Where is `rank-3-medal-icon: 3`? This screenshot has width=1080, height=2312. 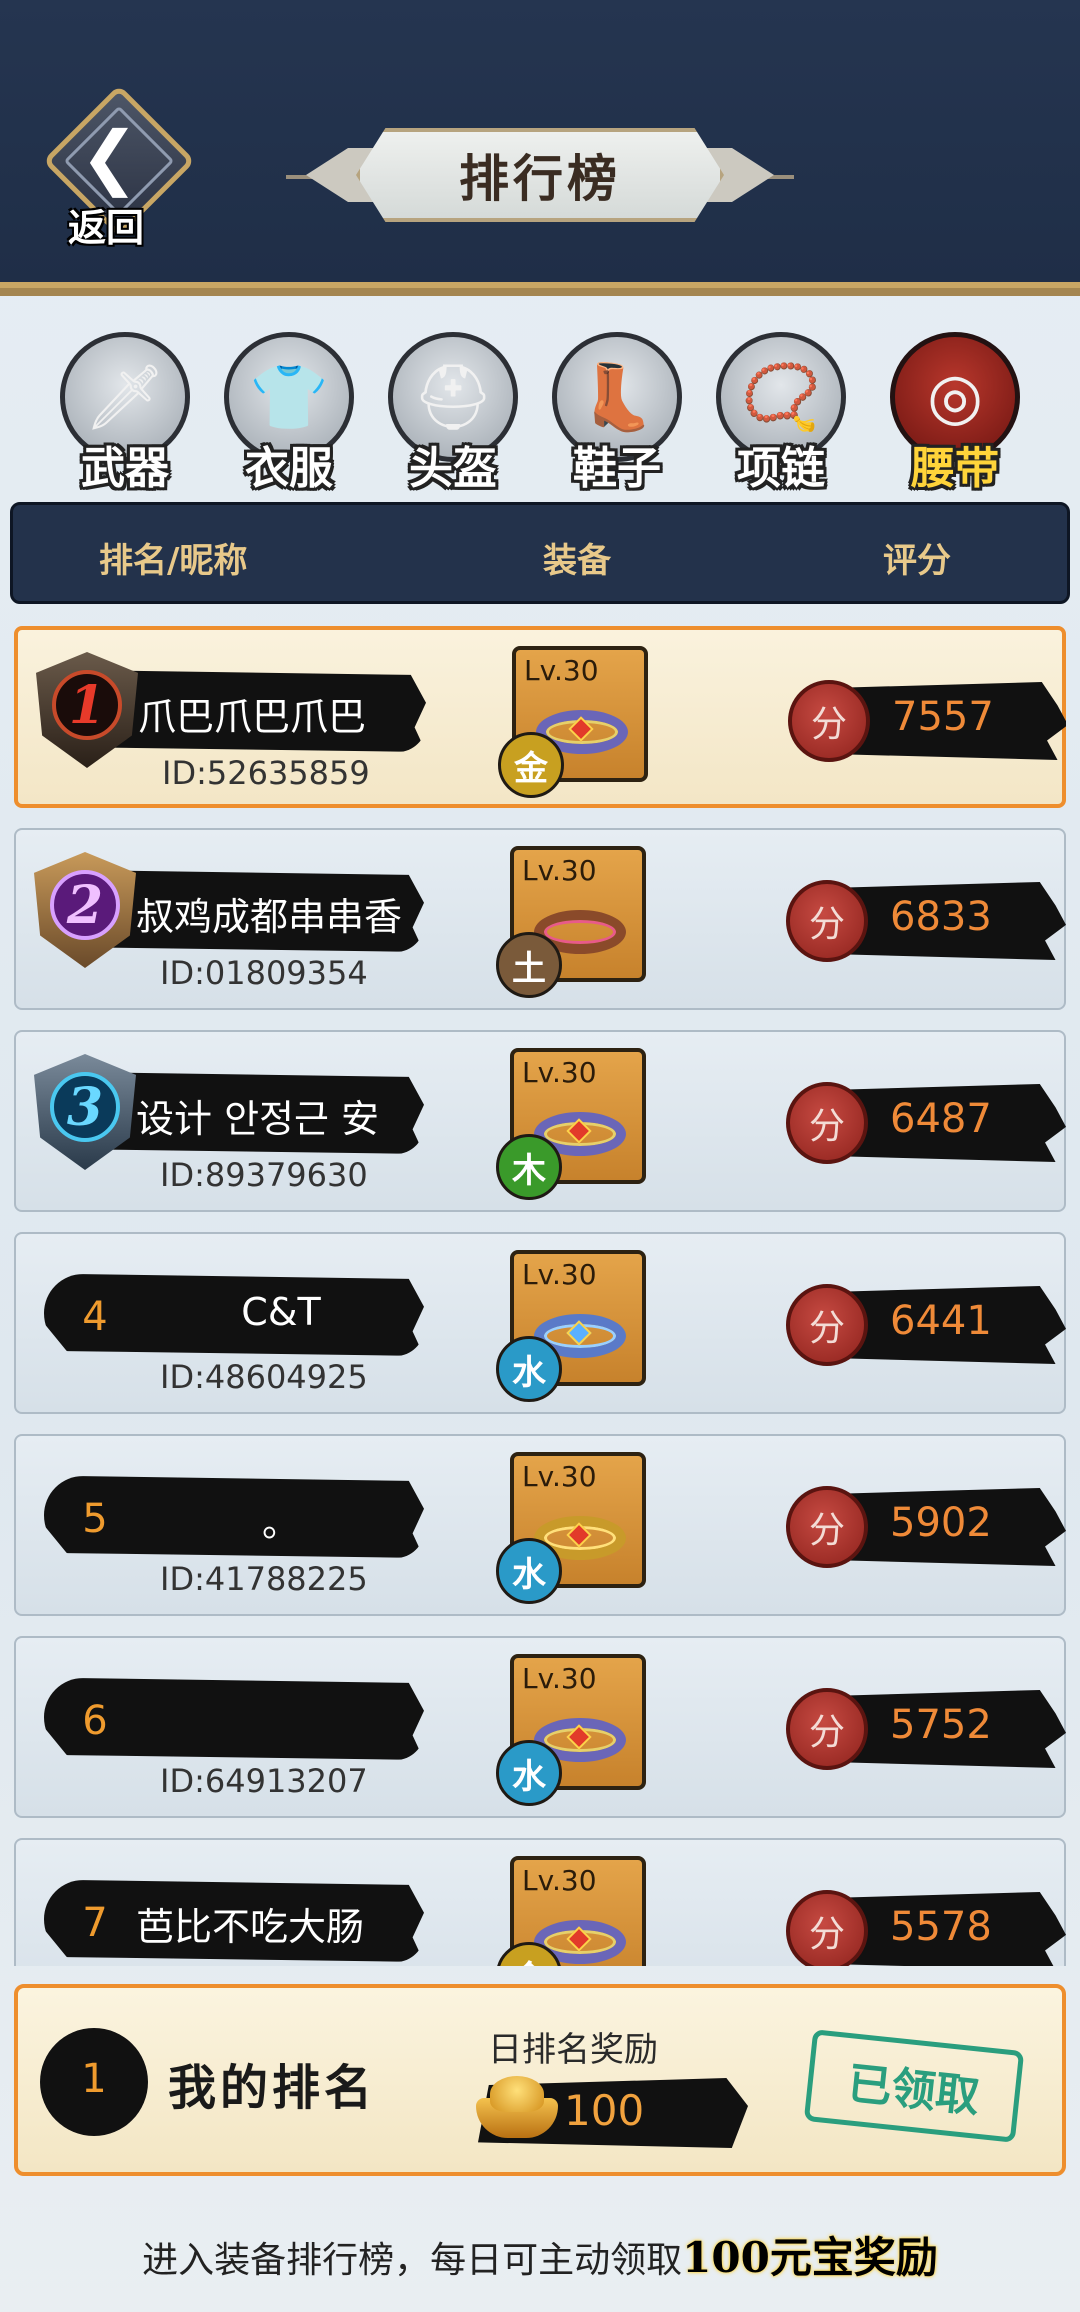 rank-3-medal-icon: 3 is located at coordinates (85, 1114).